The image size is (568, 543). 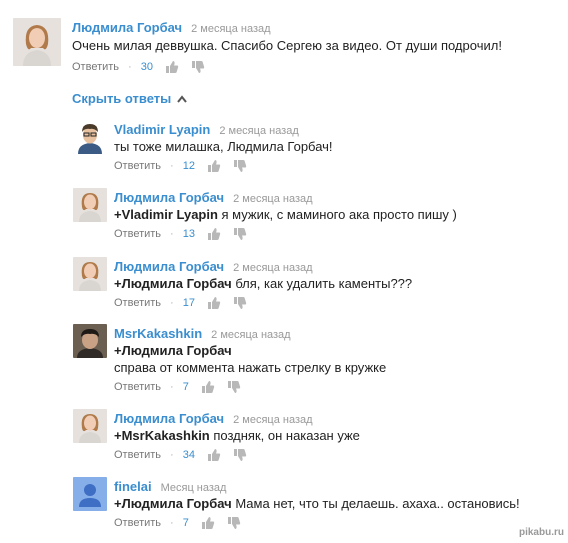 I want to click on comment-body: бля, как удалить каменты???, so click(x=322, y=283).